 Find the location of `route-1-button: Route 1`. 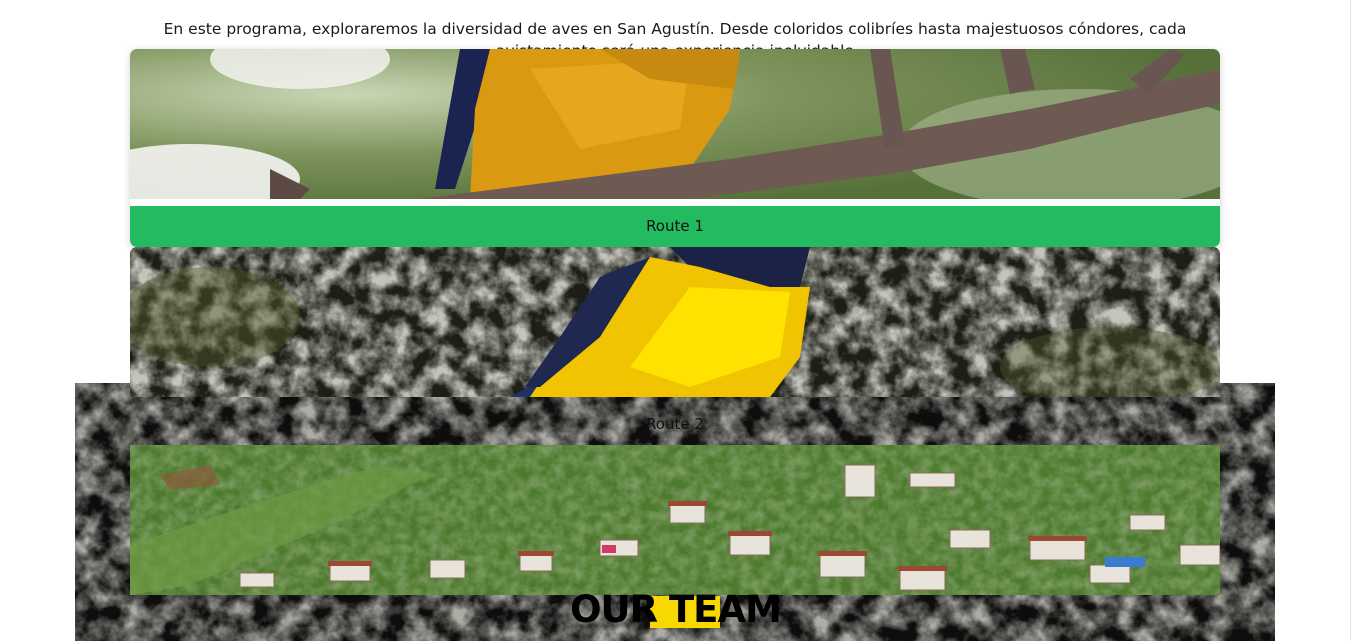

route-1-button: Route 1 is located at coordinates (675, 226).